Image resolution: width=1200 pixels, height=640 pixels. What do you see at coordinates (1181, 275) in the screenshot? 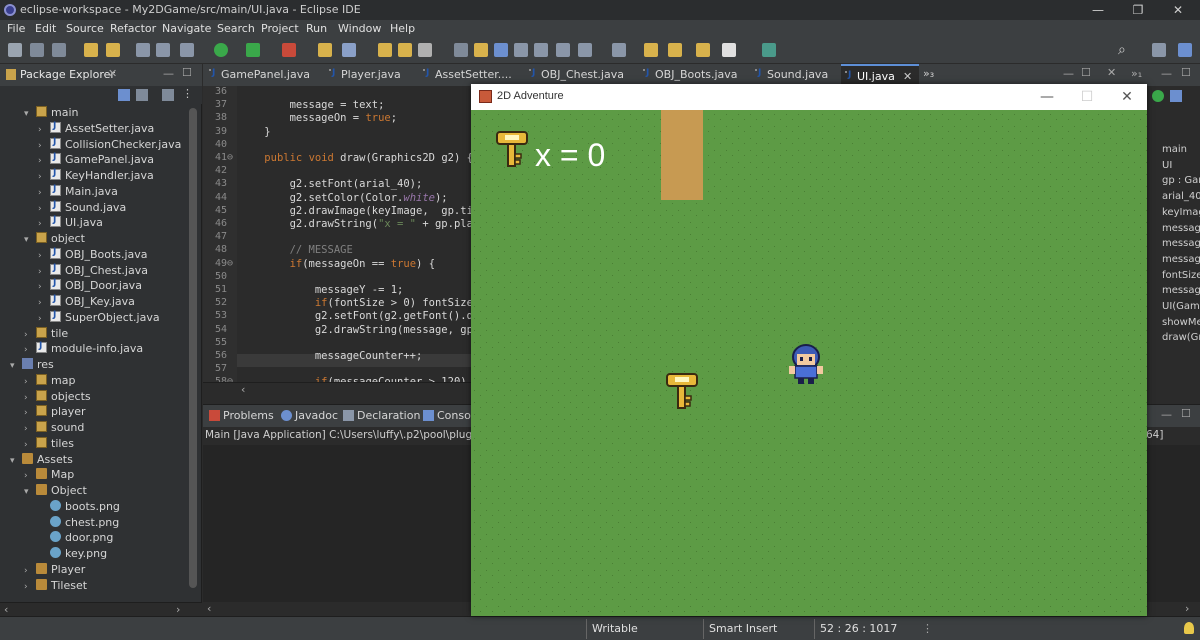
I see `outline-item: fontSize` at bounding box center [1181, 275].